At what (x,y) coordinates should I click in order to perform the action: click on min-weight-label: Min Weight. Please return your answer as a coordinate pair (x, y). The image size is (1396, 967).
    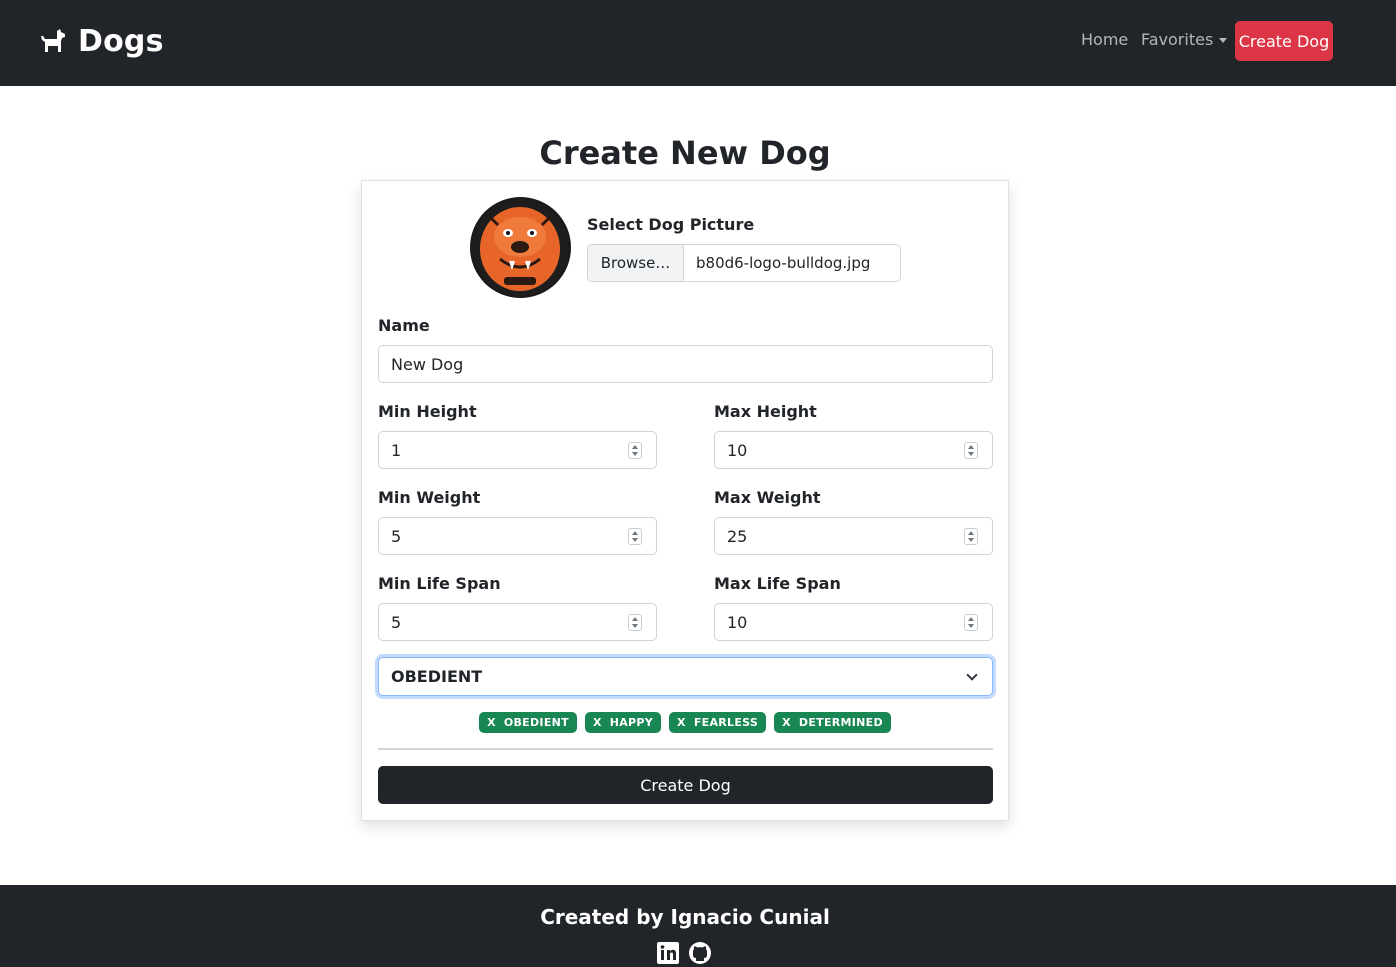
    Looking at the image, I should click on (429, 497).